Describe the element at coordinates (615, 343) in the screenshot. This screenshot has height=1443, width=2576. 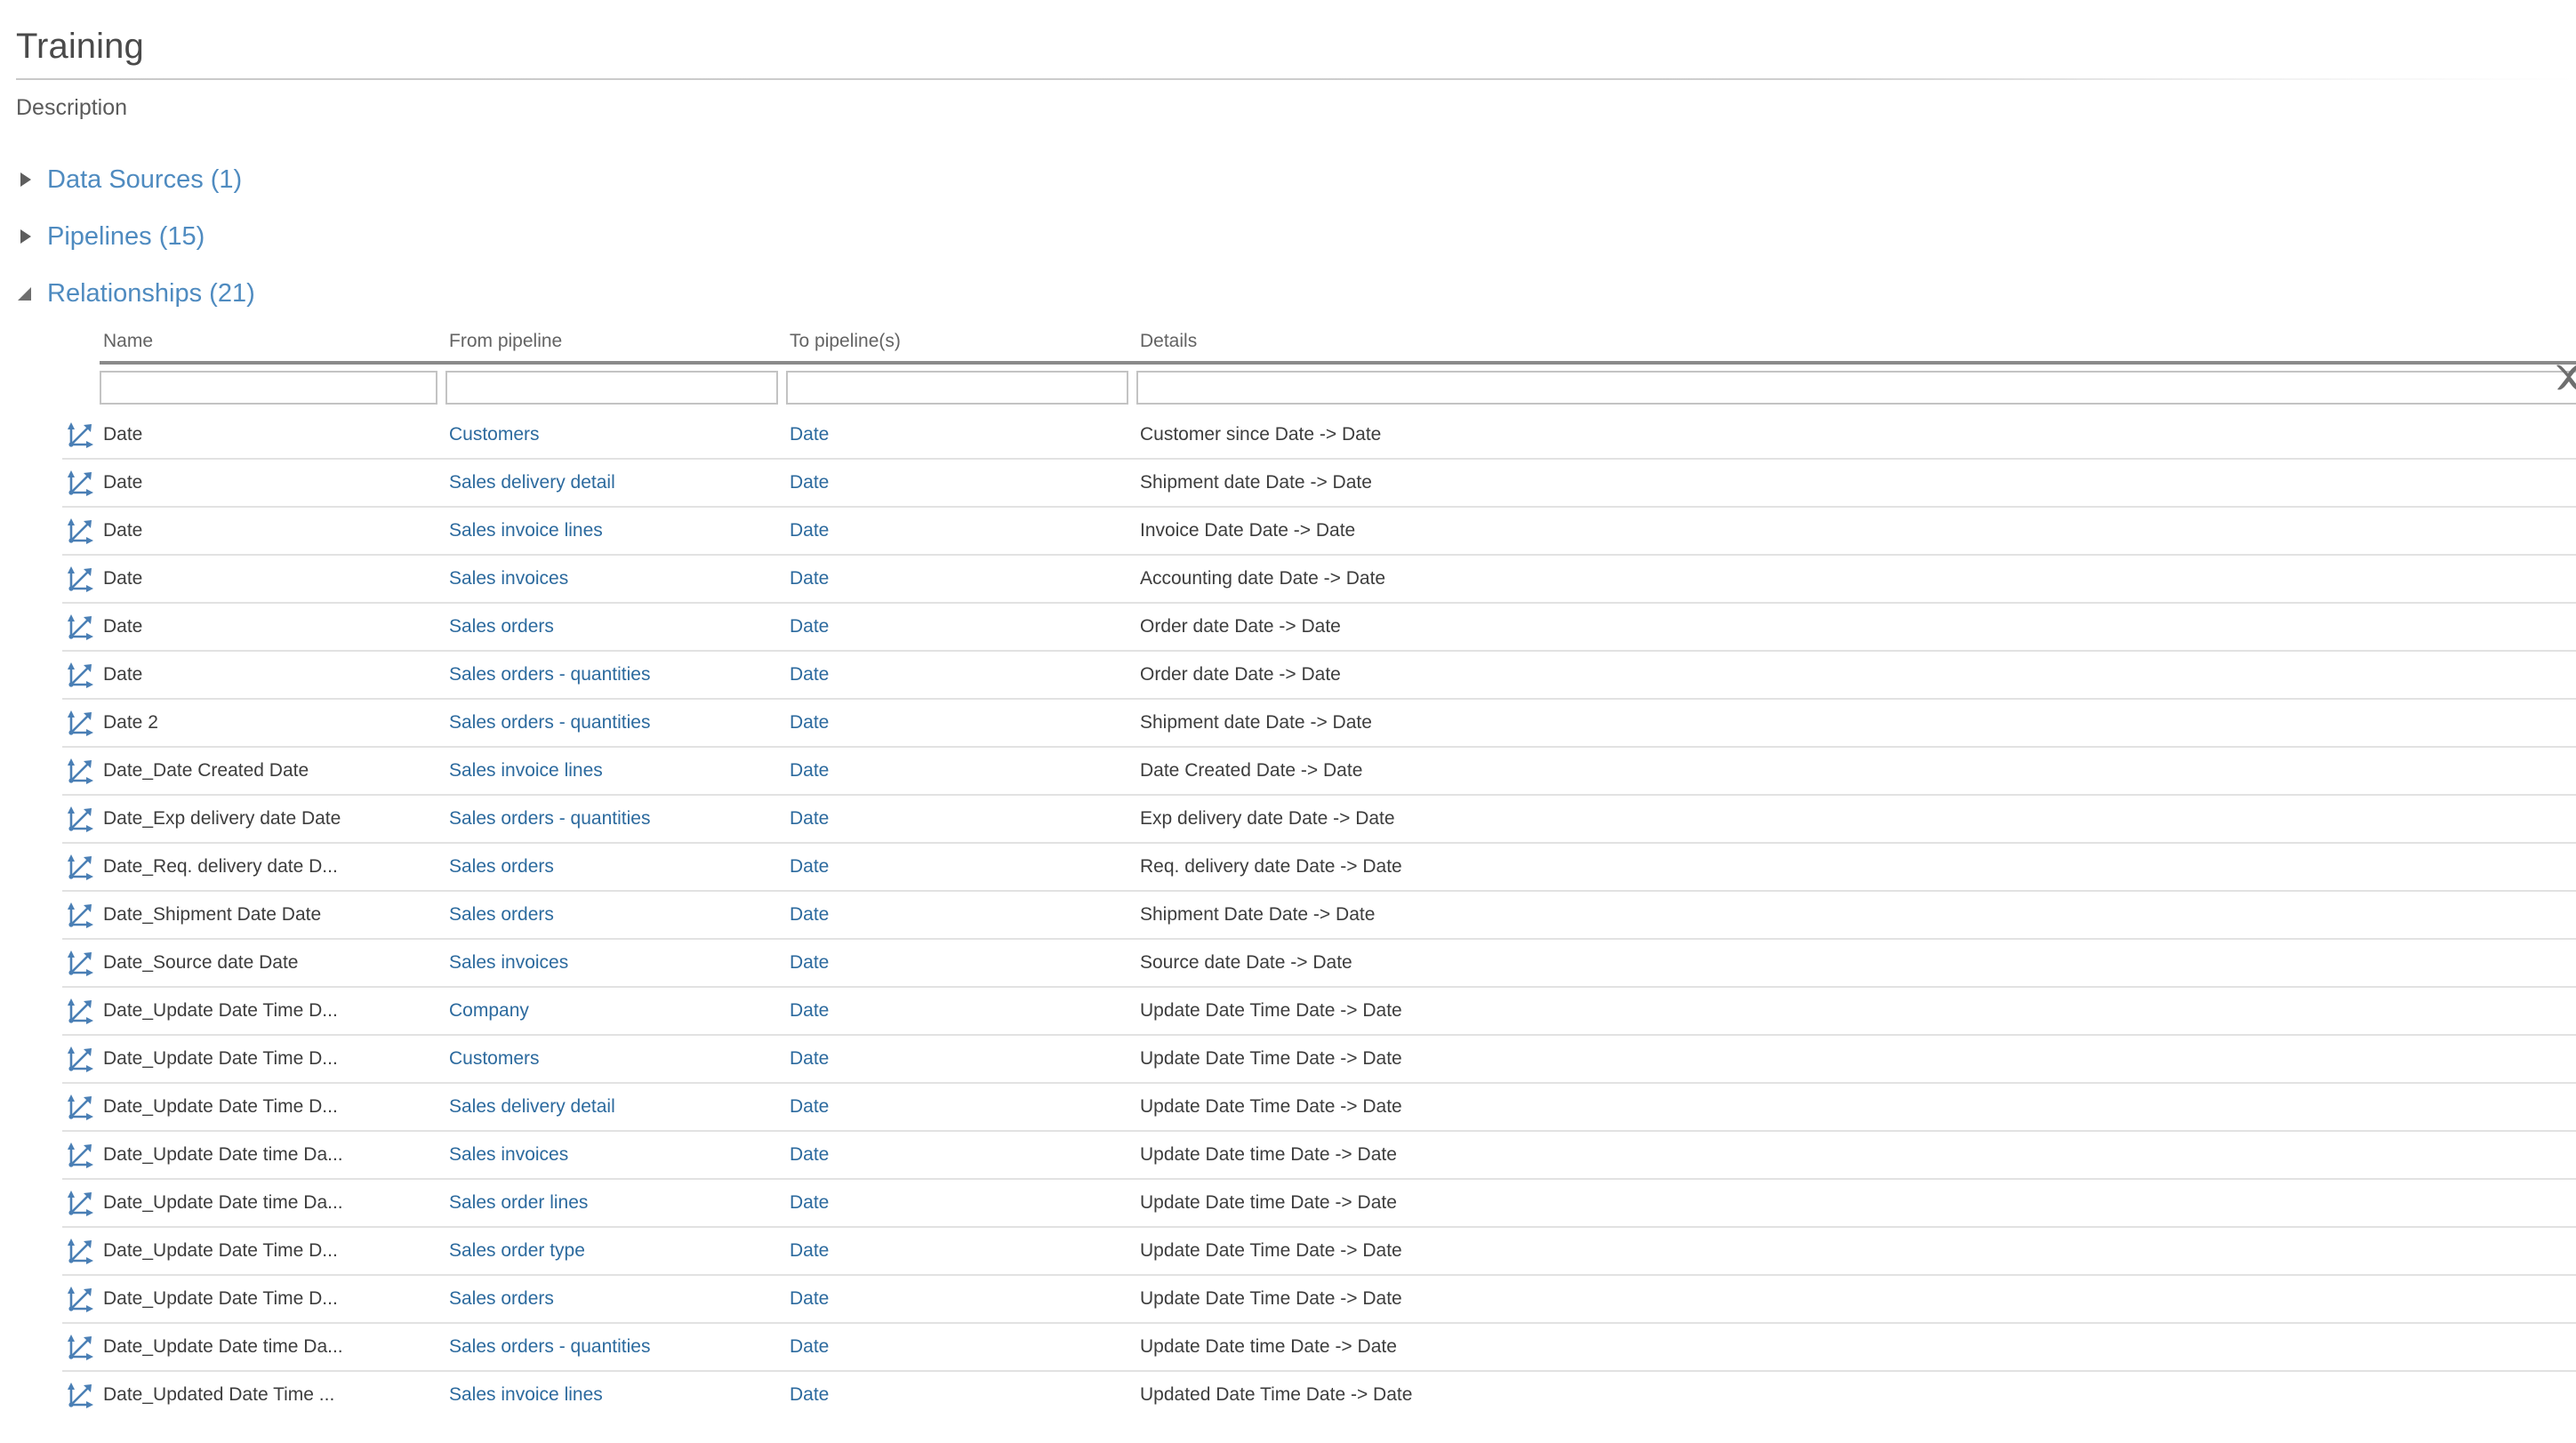
I see `column-header-from-pipeline: From pipeline` at that location.